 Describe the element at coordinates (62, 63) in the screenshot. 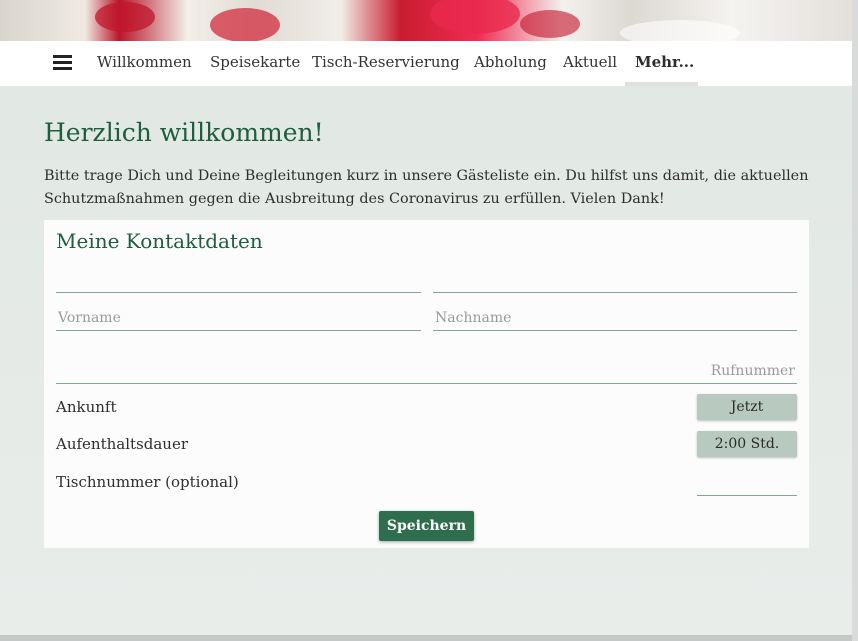

I see `hamburger-menu-icon` at that location.